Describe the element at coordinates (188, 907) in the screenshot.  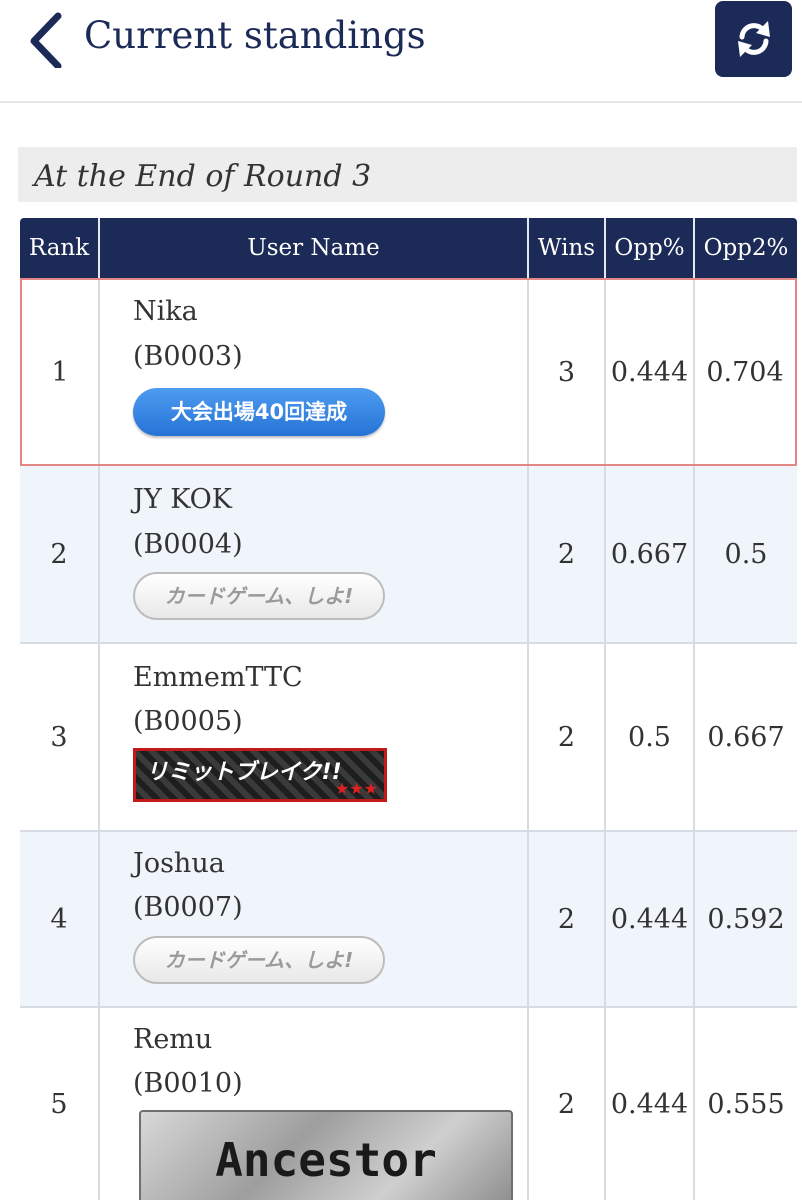
I see `user-id: (B0007)` at that location.